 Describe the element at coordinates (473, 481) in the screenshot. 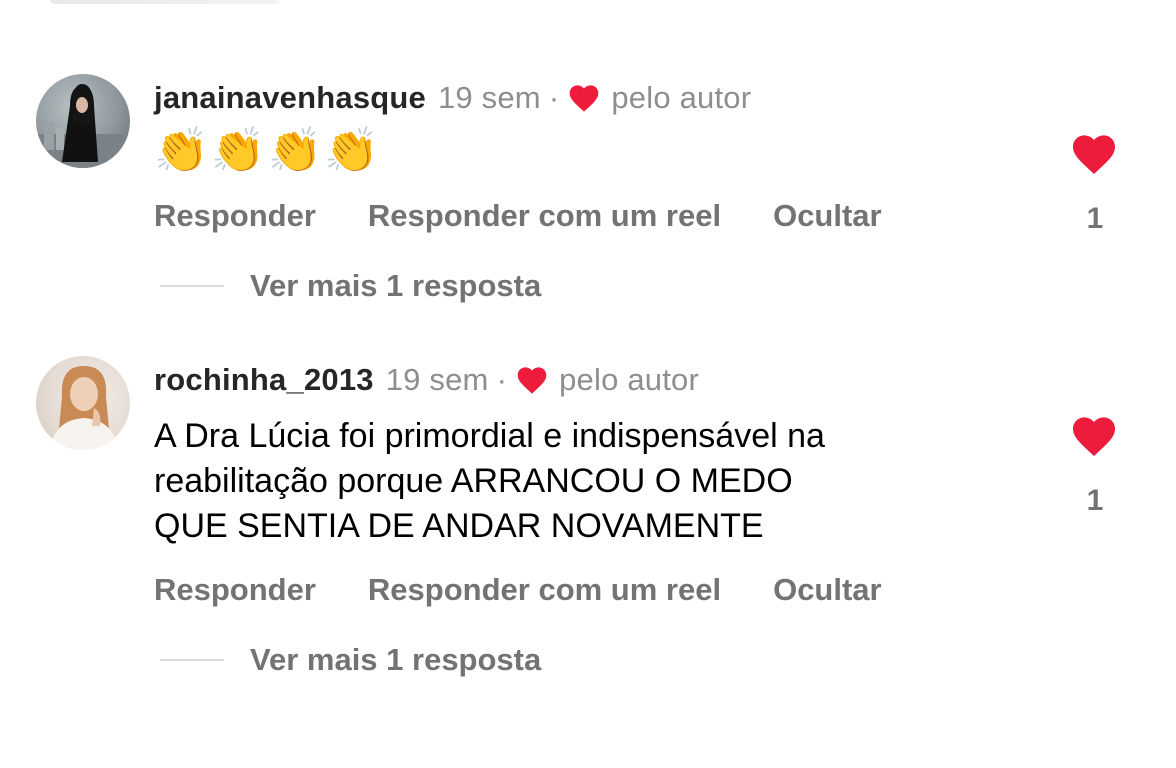

I see `comment-text-line: reabilitação porque ARRANCOU O MEDO` at that location.